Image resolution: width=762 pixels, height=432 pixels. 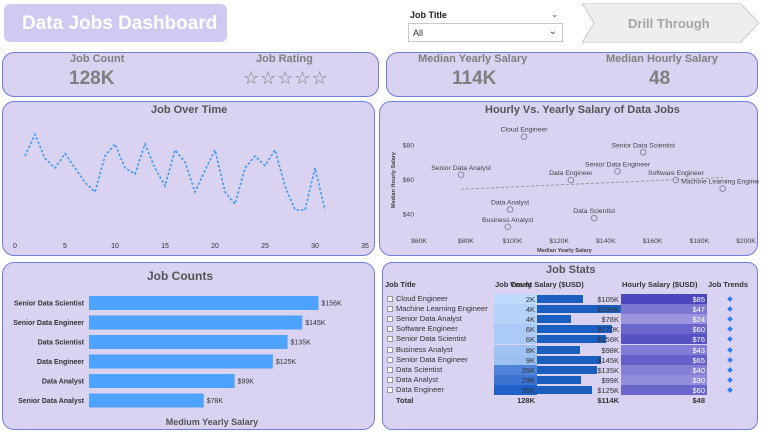 I want to click on x-tick-label: 10, so click(x=115, y=246).